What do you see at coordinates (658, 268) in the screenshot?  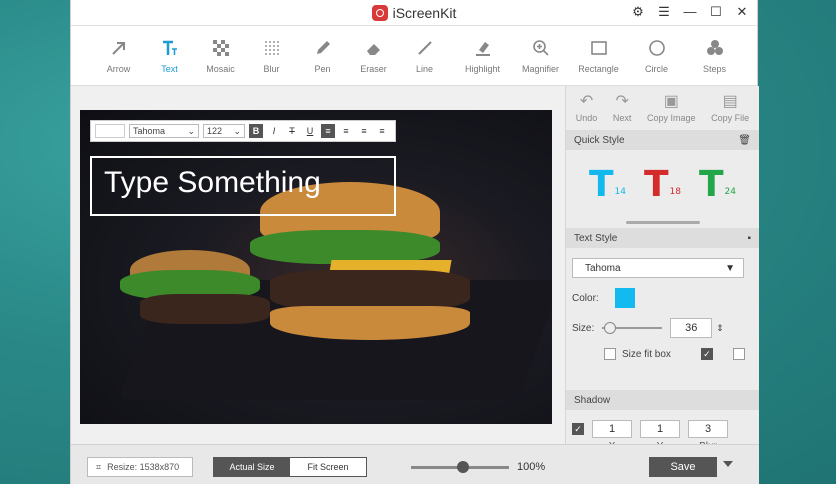 I see `style-font-select: Tahoma ▼` at bounding box center [658, 268].